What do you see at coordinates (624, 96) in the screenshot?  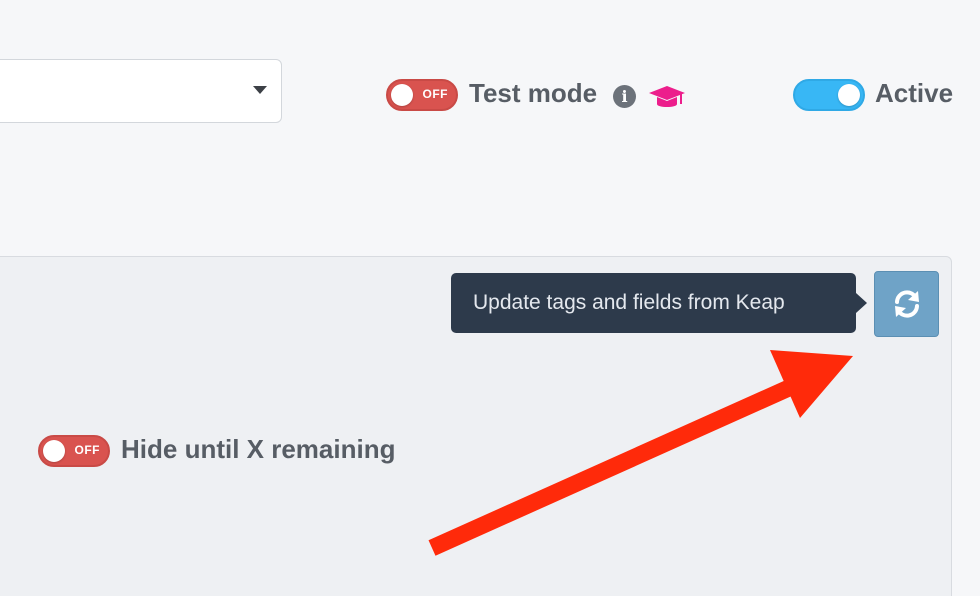 I see `info-icon: i` at bounding box center [624, 96].